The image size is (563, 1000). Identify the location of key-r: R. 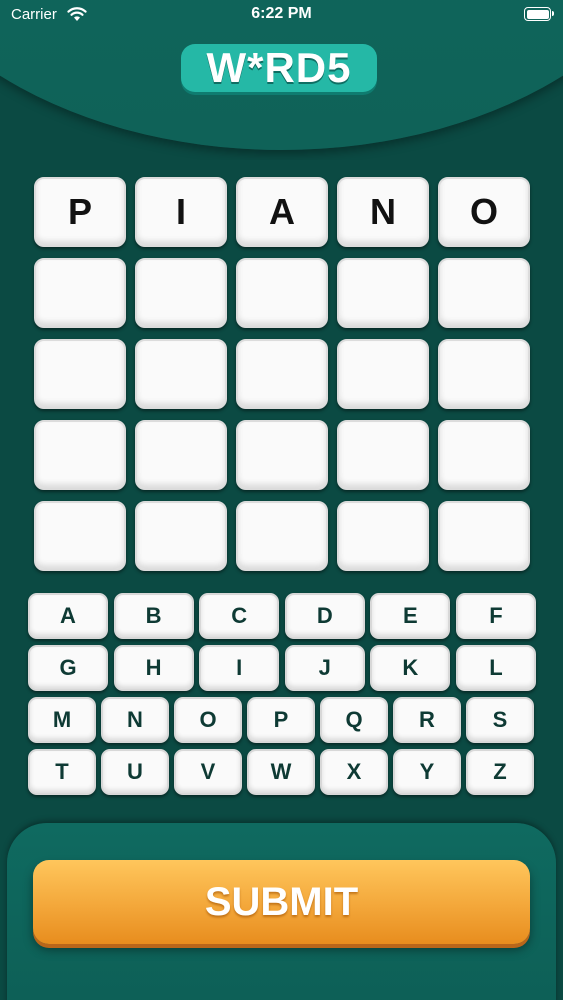
(427, 720).